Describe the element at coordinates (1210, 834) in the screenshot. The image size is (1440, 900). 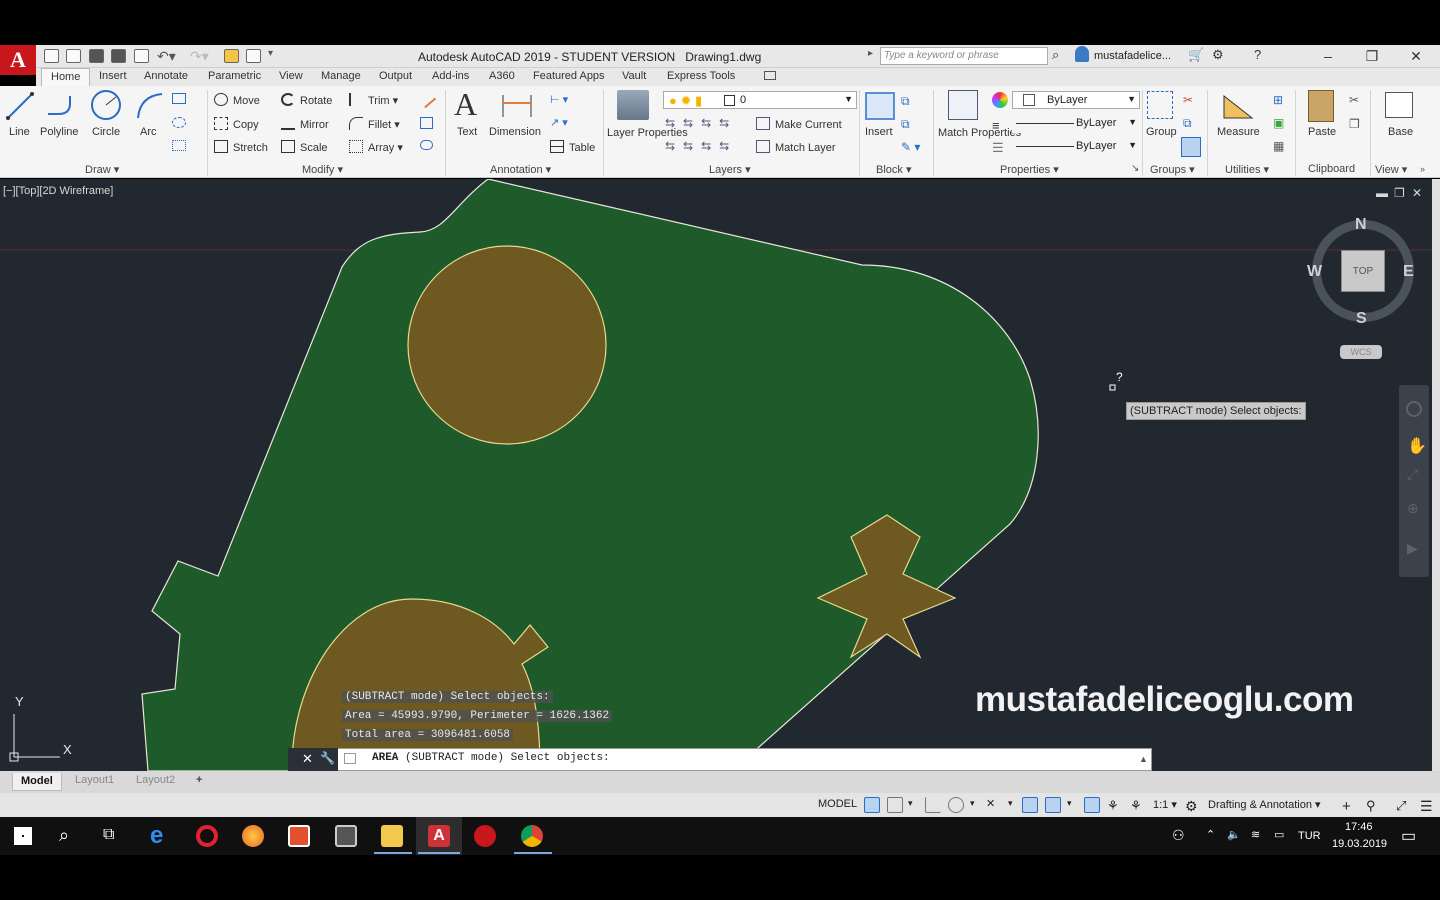
I see `tray-chevron-icon: ⌃` at that location.